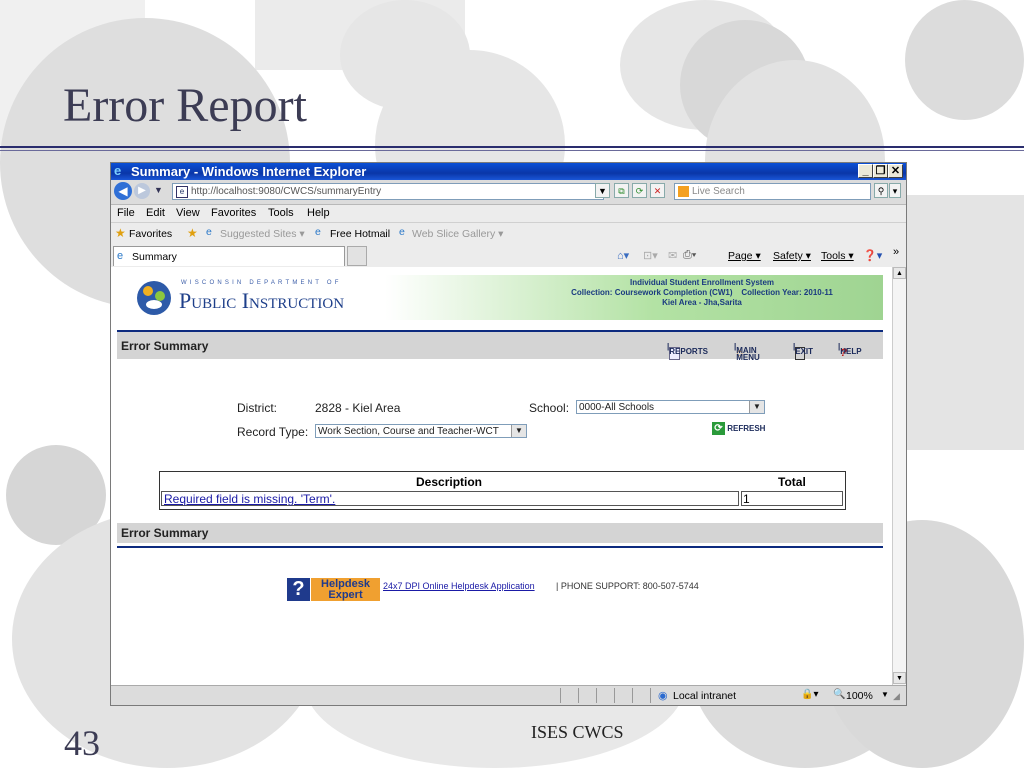  Describe the element at coordinates (689, 255) in the screenshot. I see `print-icon: ⎙▾` at that location.